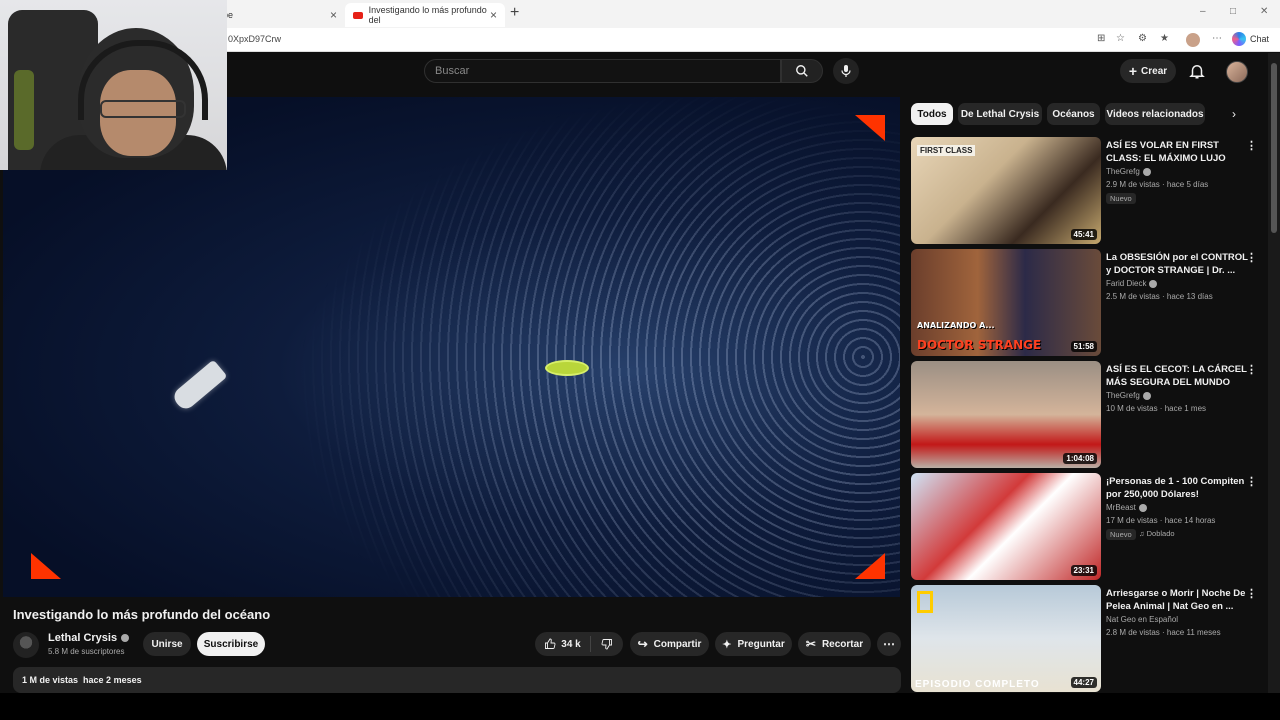 This screenshot has height=720, width=1280. What do you see at coordinates (669, 644) in the screenshot?
I see `share-button: ↪ Compartir` at bounding box center [669, 644].